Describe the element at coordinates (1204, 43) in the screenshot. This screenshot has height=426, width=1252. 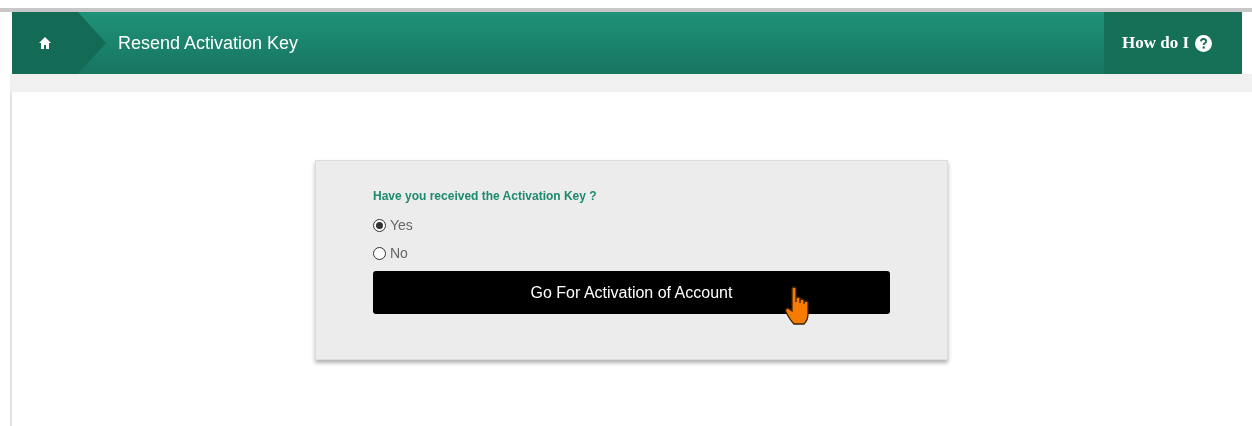
I see `help-icon` at that location.